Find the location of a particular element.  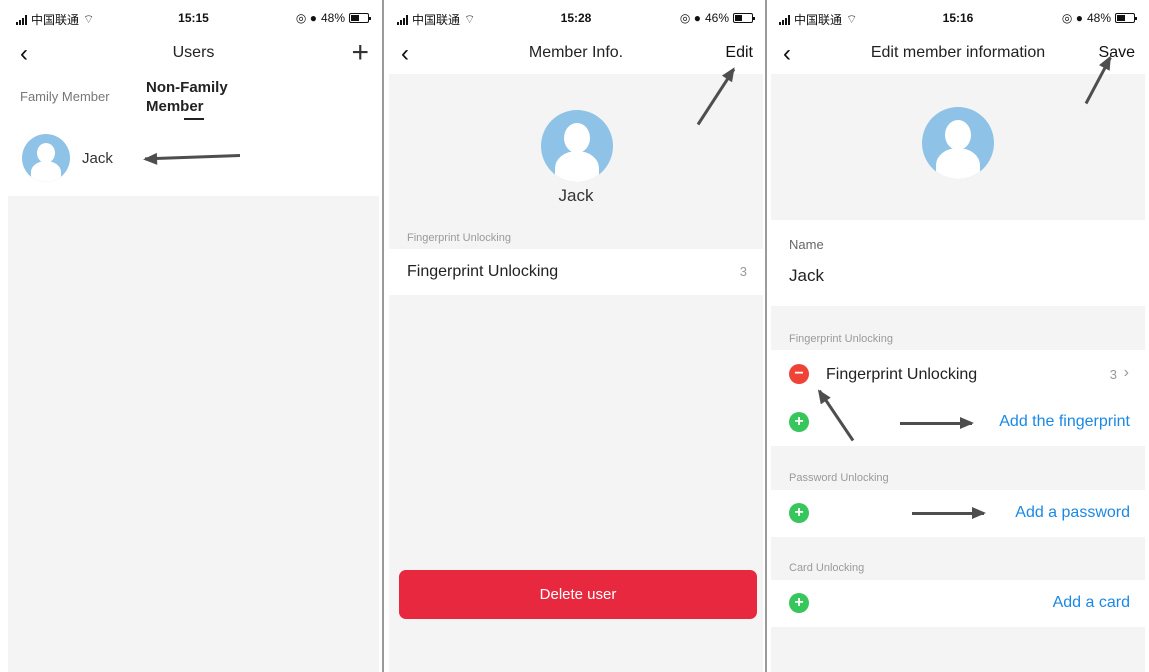

status-bar: 中国联通 ⌔ 15:16 ◎ ● 48% is located at coordinates (958, 17).